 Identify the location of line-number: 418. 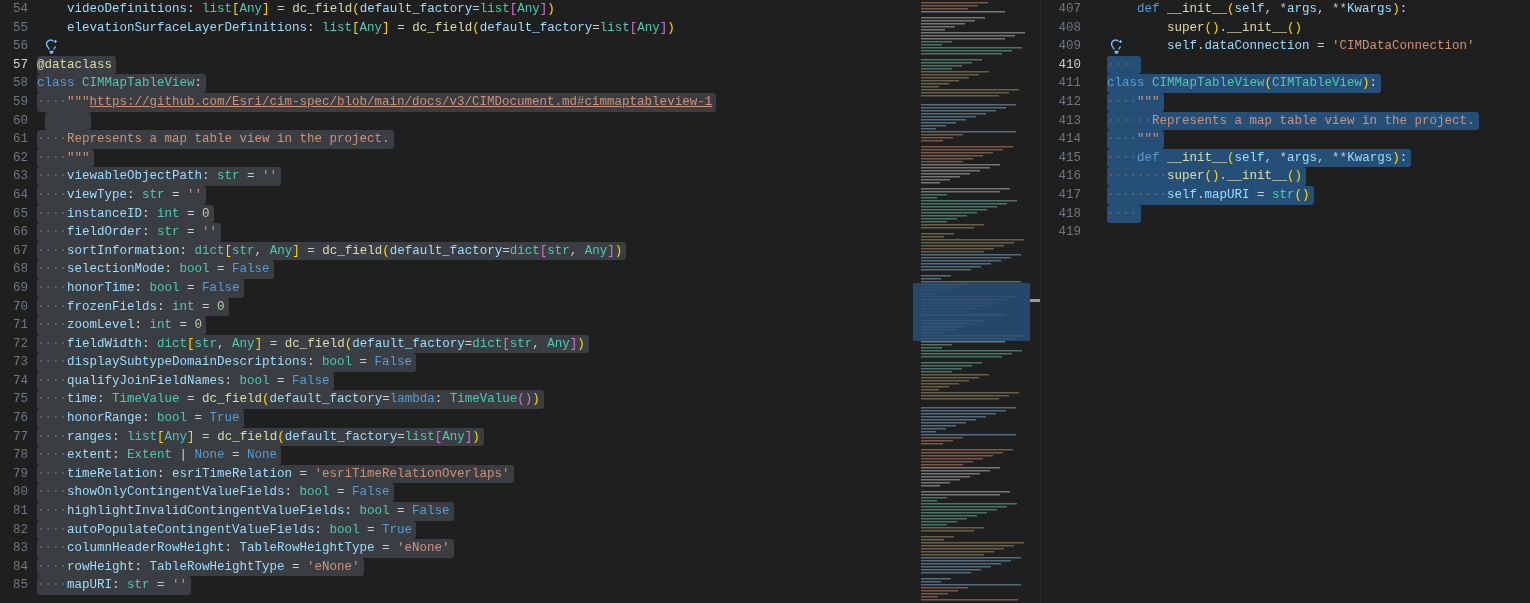
(1069, 214).